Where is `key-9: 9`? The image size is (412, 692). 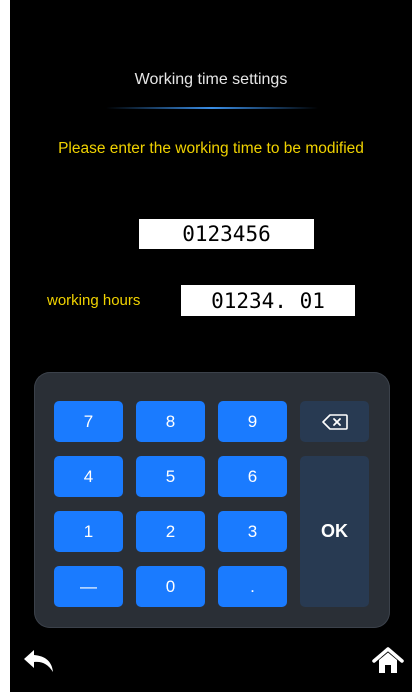 key-9: 9 is located at coordinates (252, 421).